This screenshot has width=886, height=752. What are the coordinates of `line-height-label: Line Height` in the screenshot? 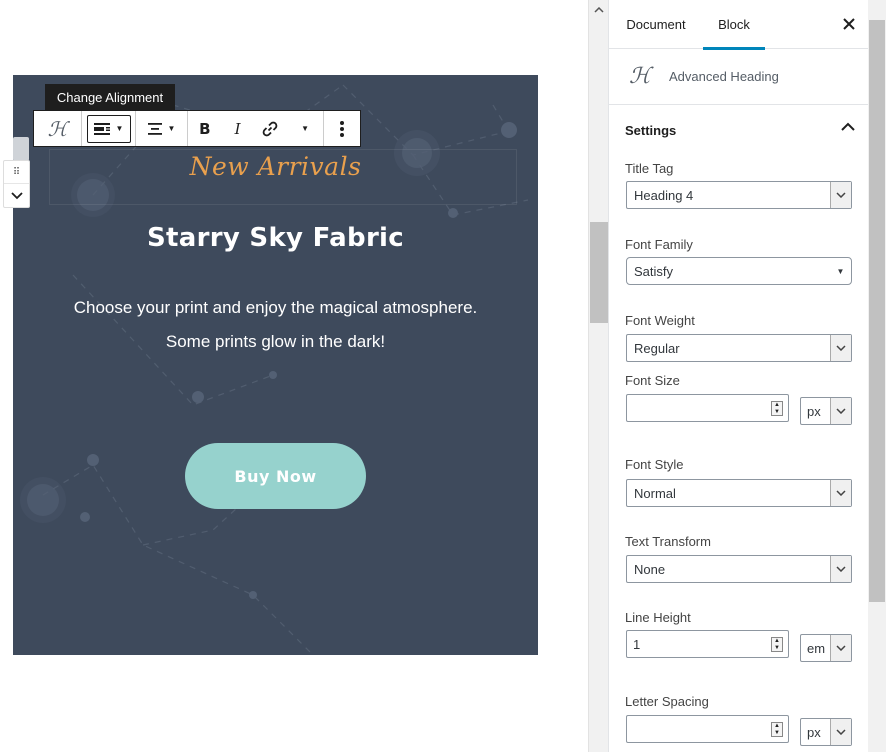 It's located at (658, 617).